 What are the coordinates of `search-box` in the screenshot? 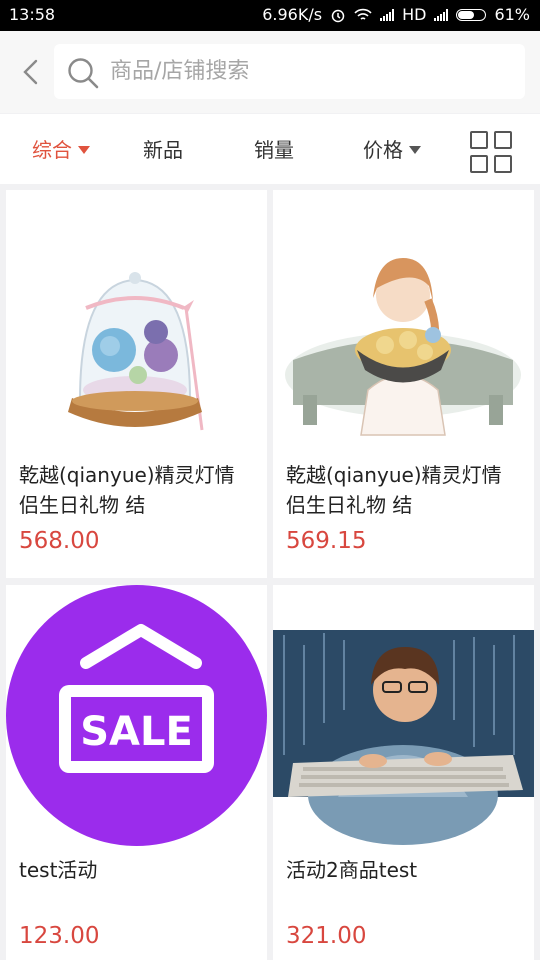 It's located at (289, 71).